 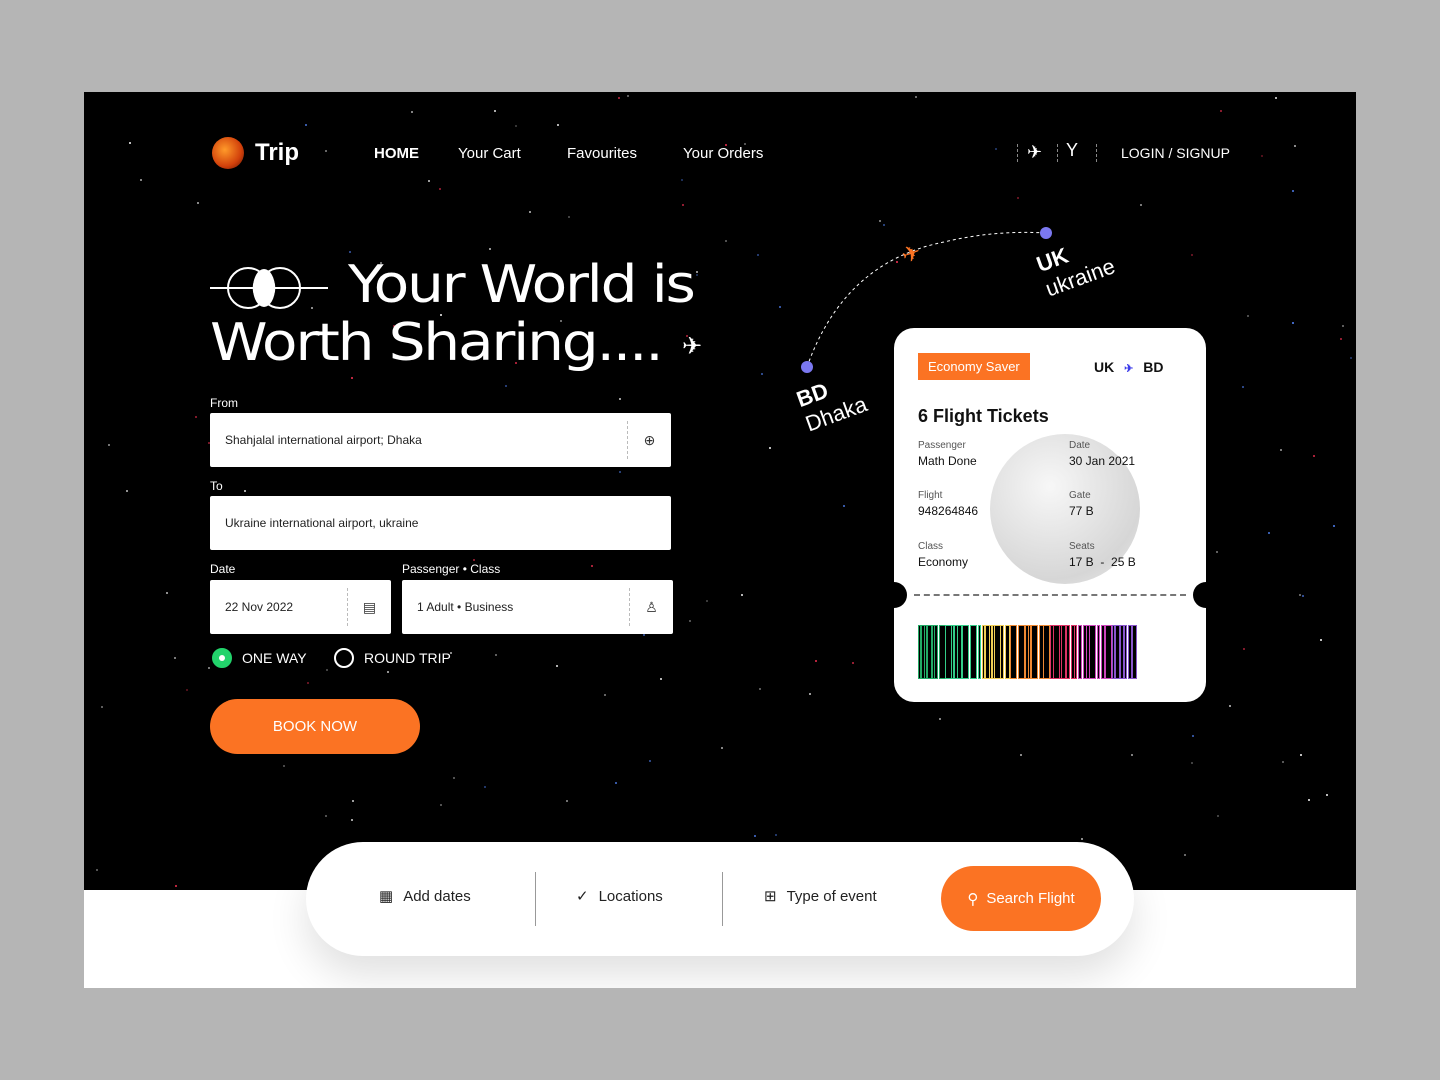 I want to click on to-value: Ukraine international airport, ukraine, so click(x=321, y=523).